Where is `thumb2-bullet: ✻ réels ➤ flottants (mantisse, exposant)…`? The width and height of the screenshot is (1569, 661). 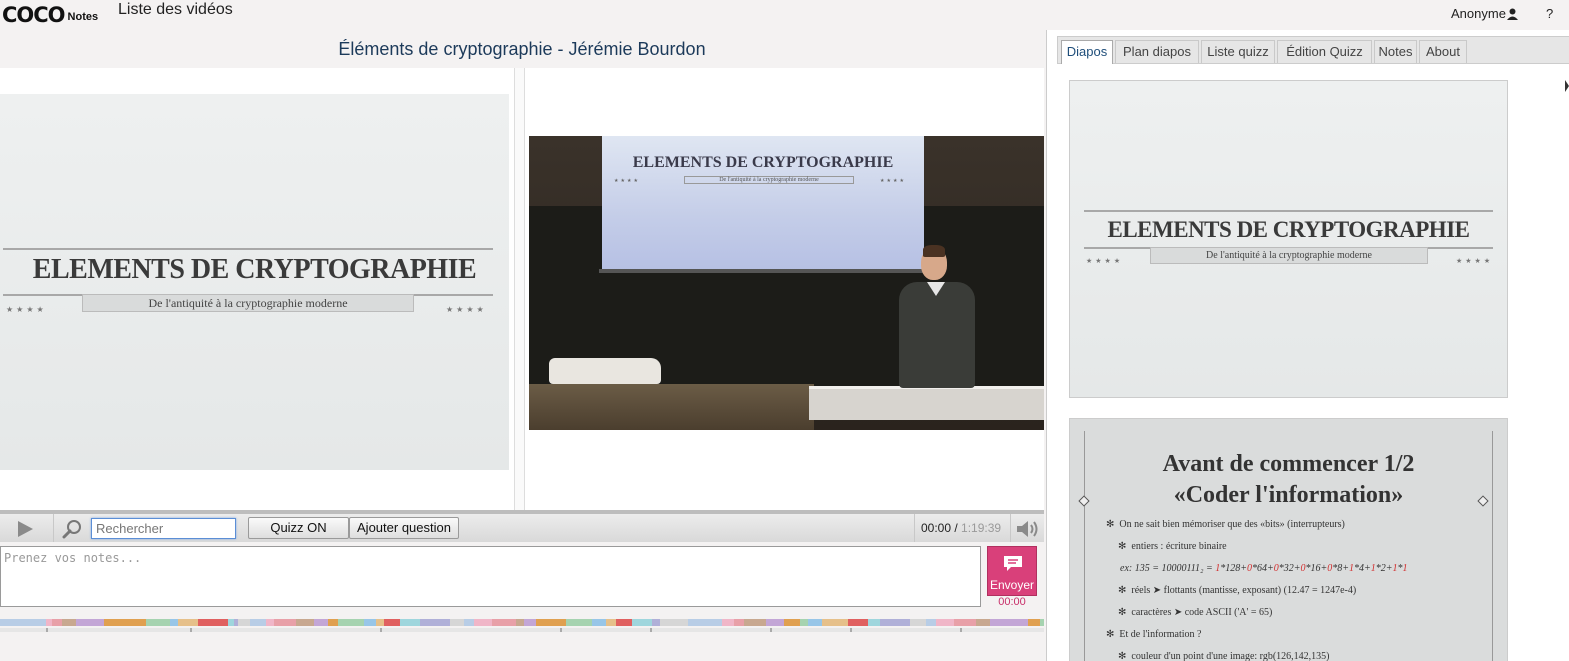 thumb2-bullet: ✻ réels ➤ flottants (mantisse, exposant)… is located at coordinates (1237, 590).